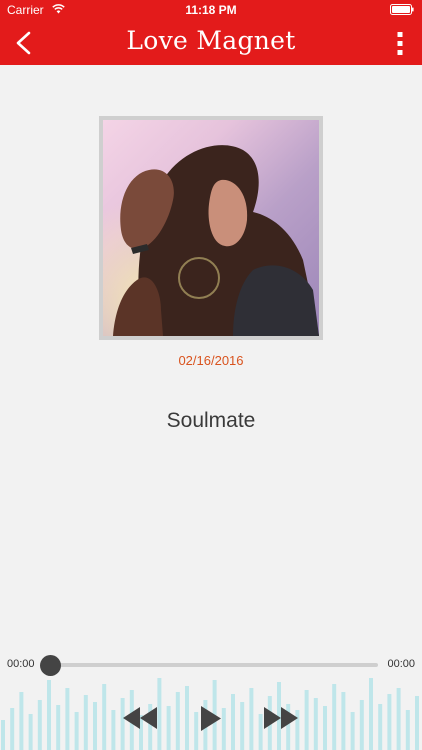 Image resolution: width=422 pixels, height=750 pixels. Describe the element at coordinates (213, 665) in the screenshot. I see `seek-bar` at that location.